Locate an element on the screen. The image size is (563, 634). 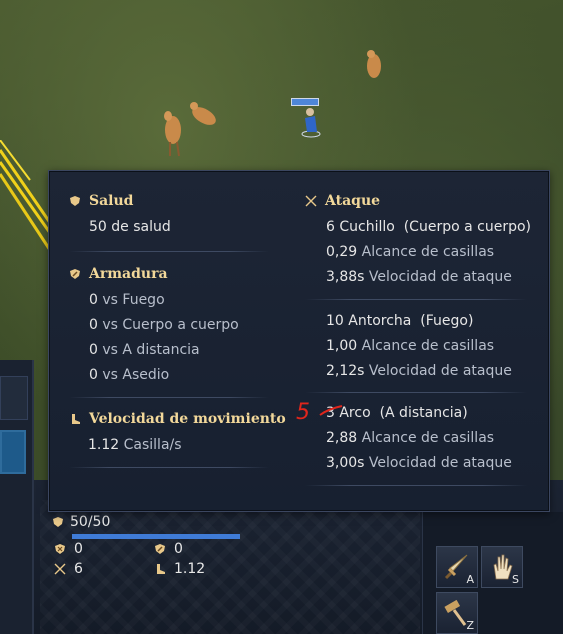
side-panel-selected-button is located at coordinates (13, 452).